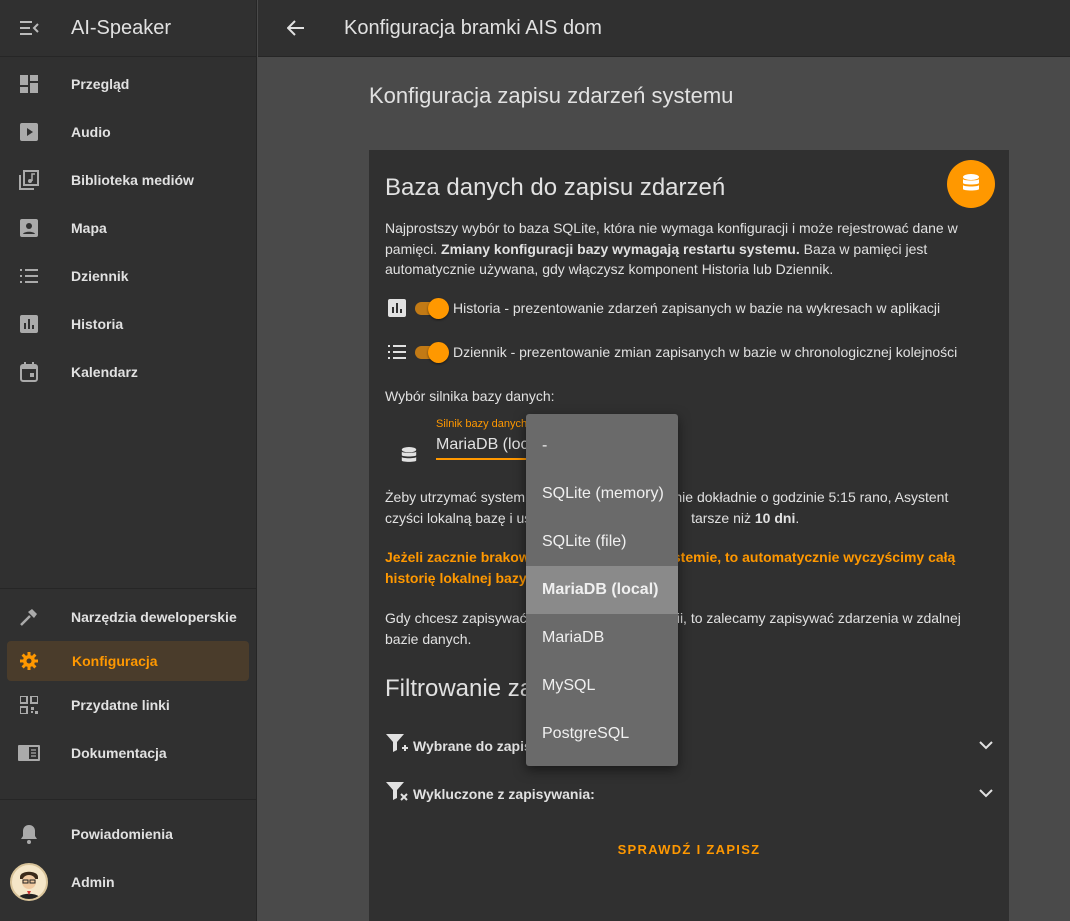 The width and height of the screenshot is (1070, 921). What do you see at coordinates (664, 28) in the screenshot?
I see `top-app-bar: Konfiguracja bramki AIS dom` at bounding box center [664, 28].